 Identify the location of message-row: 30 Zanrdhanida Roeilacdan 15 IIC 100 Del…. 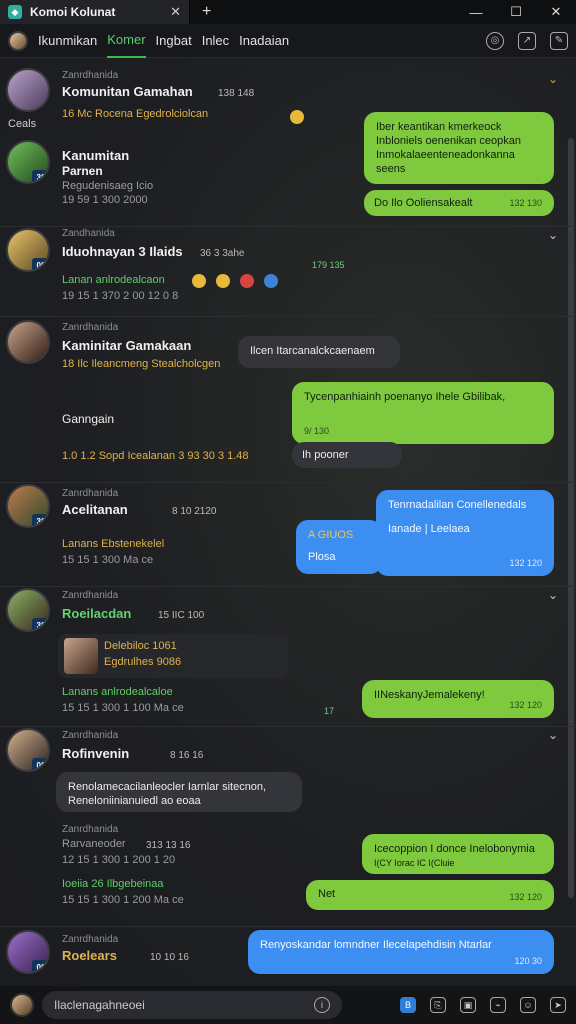
(288, 656).